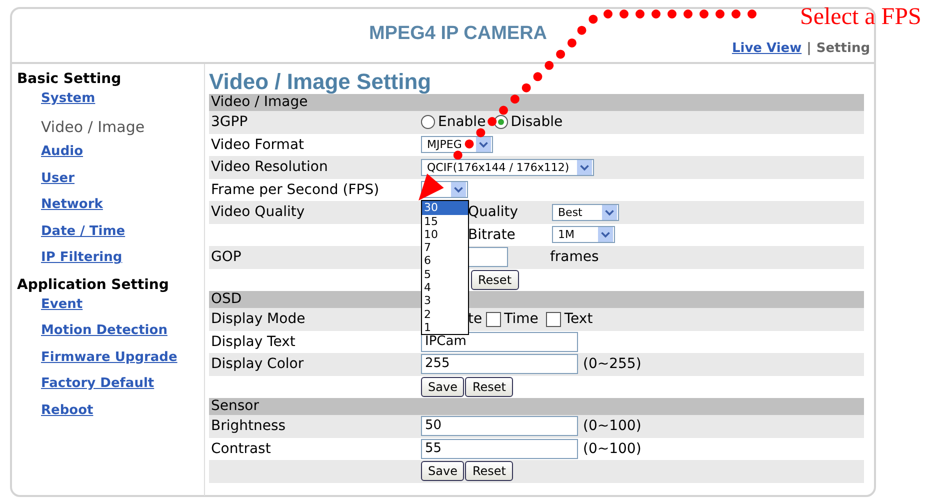 Image resolution: width=938 pixels, height=500 pixels. Describe the element at coordinates (462, 122) in the screenshot. I see `radio-label: Enable` at that location.